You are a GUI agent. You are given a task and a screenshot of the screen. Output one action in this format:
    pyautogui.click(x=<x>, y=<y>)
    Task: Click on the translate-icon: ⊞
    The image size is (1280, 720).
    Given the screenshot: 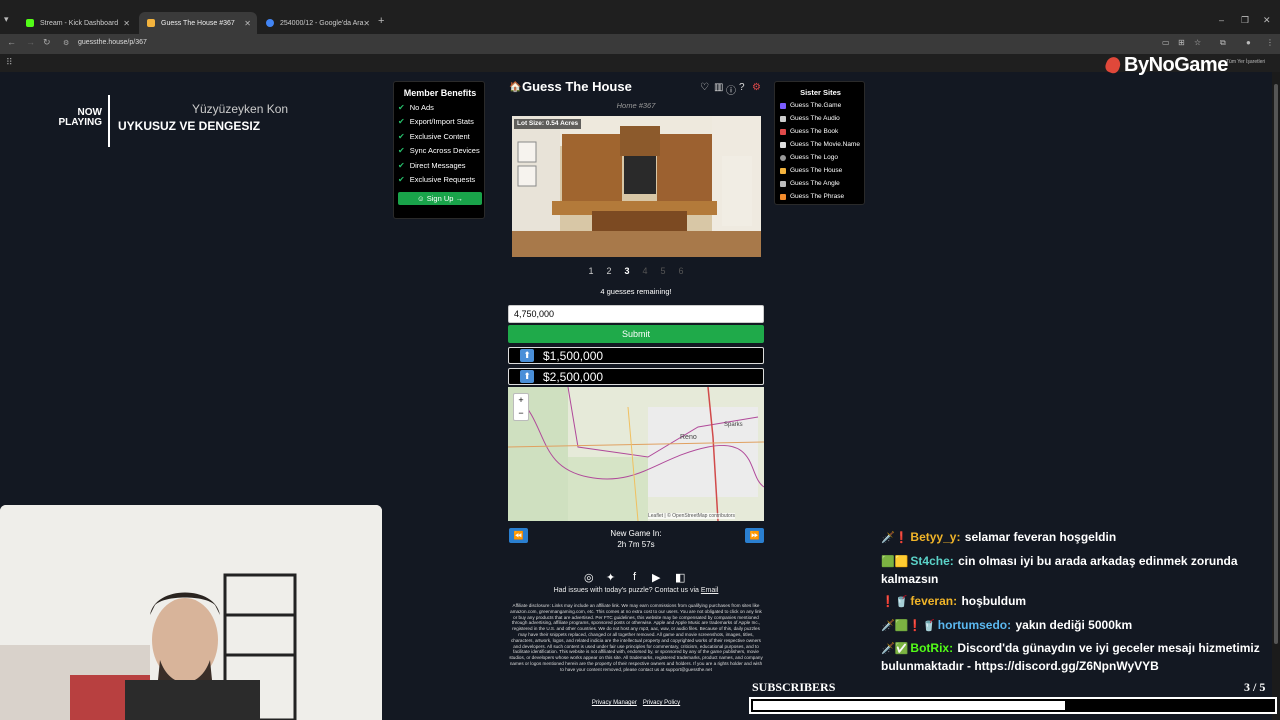 What is the action you would take?
    pyautogui.click(x=1181, y=42)
    